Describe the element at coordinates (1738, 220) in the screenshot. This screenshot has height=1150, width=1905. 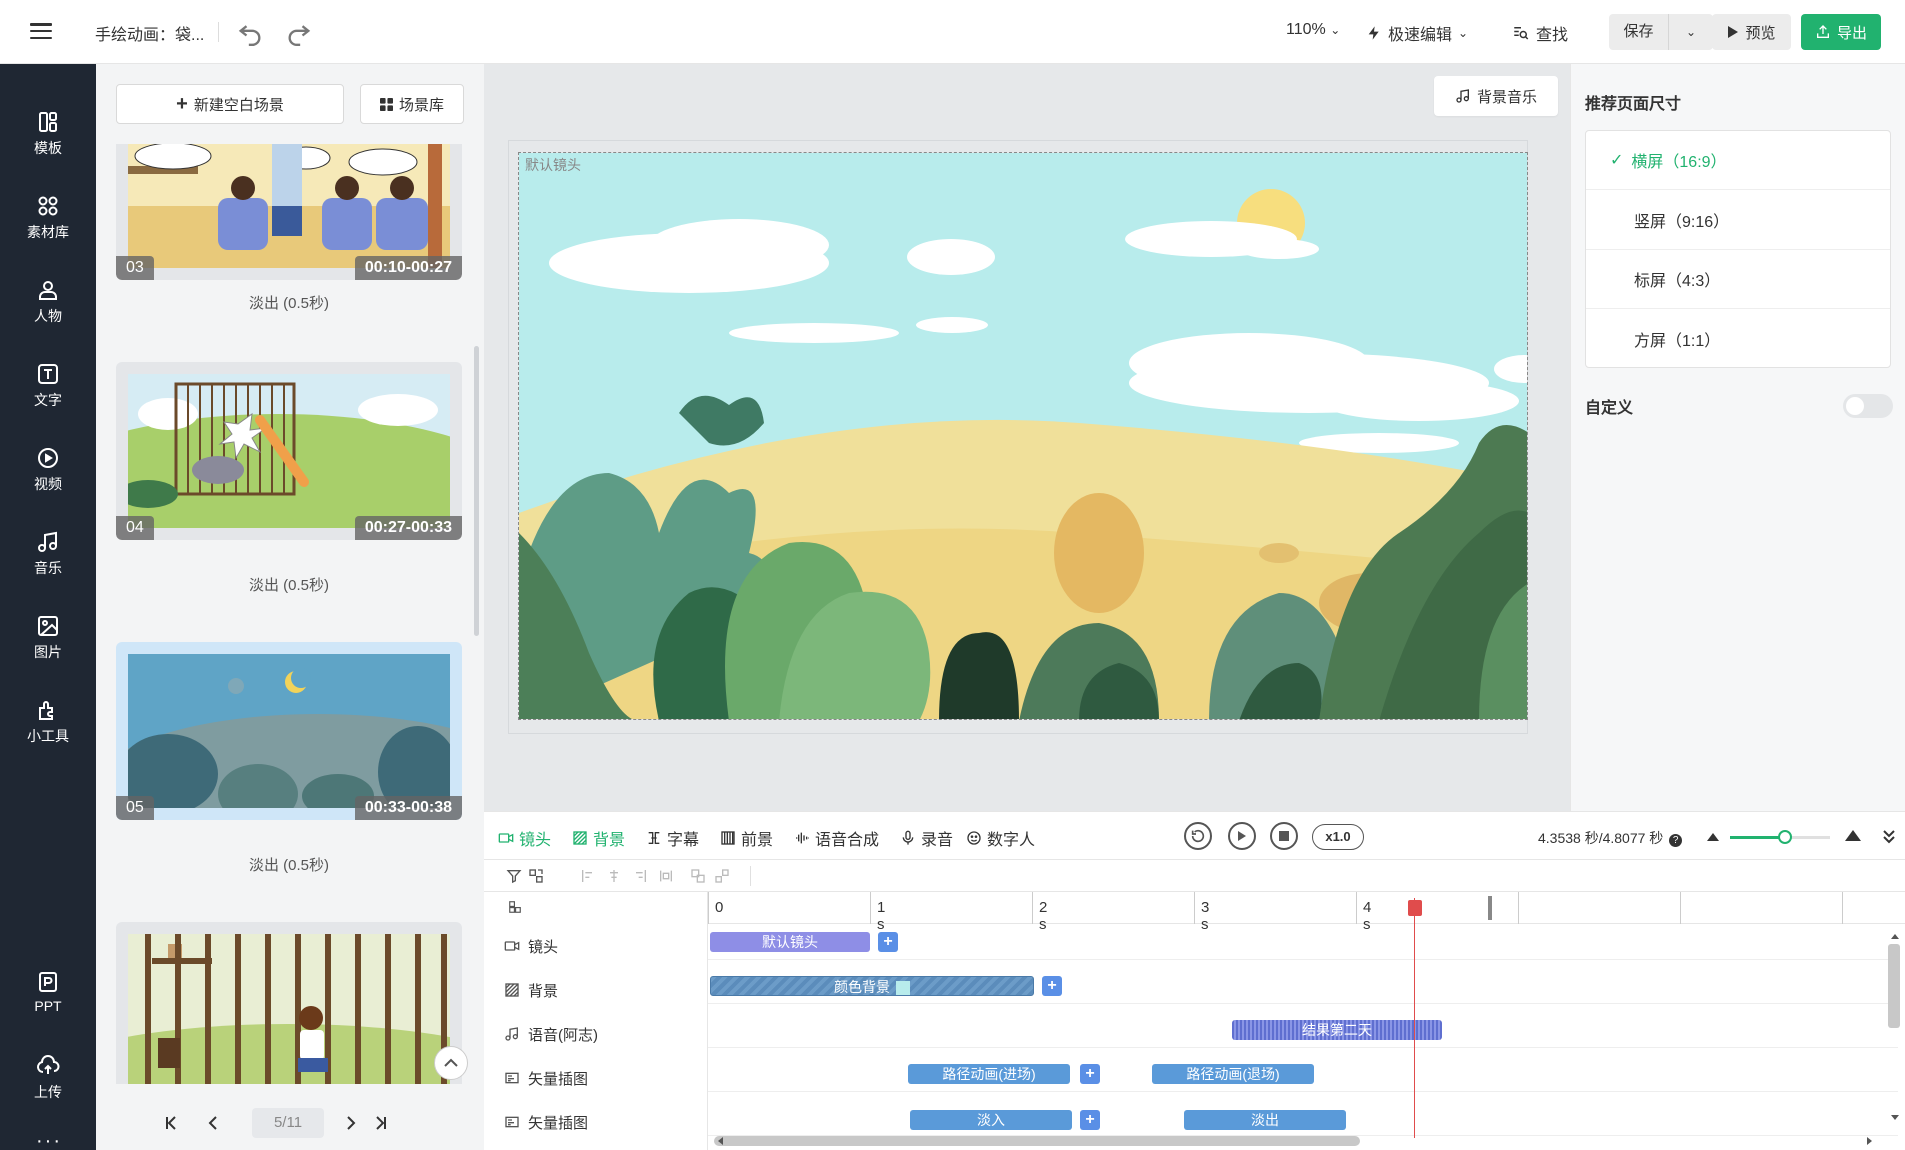
I see `size-option-9-16: 竖屏（9:16）` at that location.